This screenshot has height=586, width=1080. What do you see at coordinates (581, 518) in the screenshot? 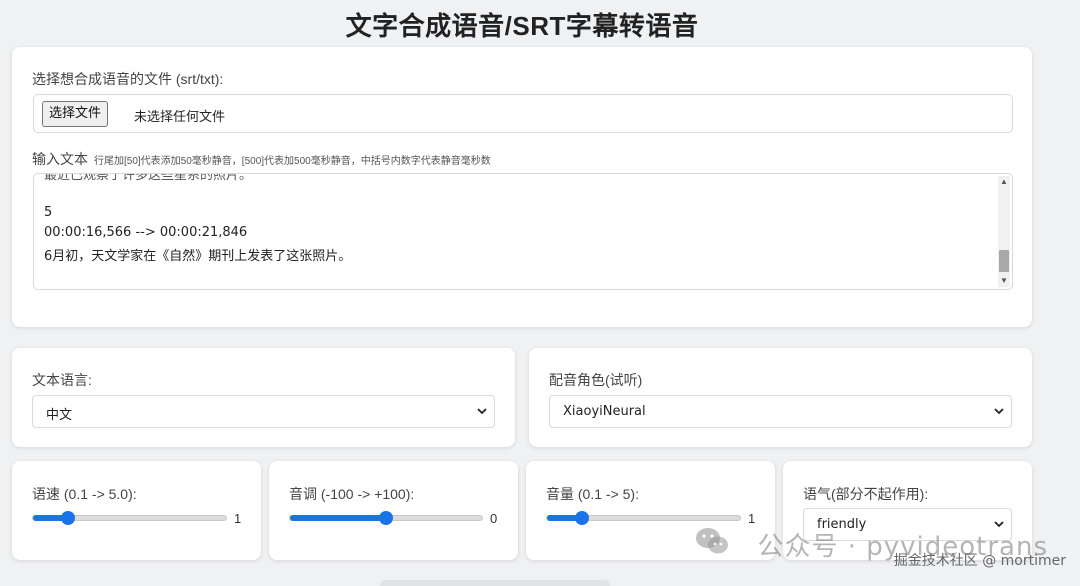
I see `volume-slider-thumb` at bounding box center [581, 518].